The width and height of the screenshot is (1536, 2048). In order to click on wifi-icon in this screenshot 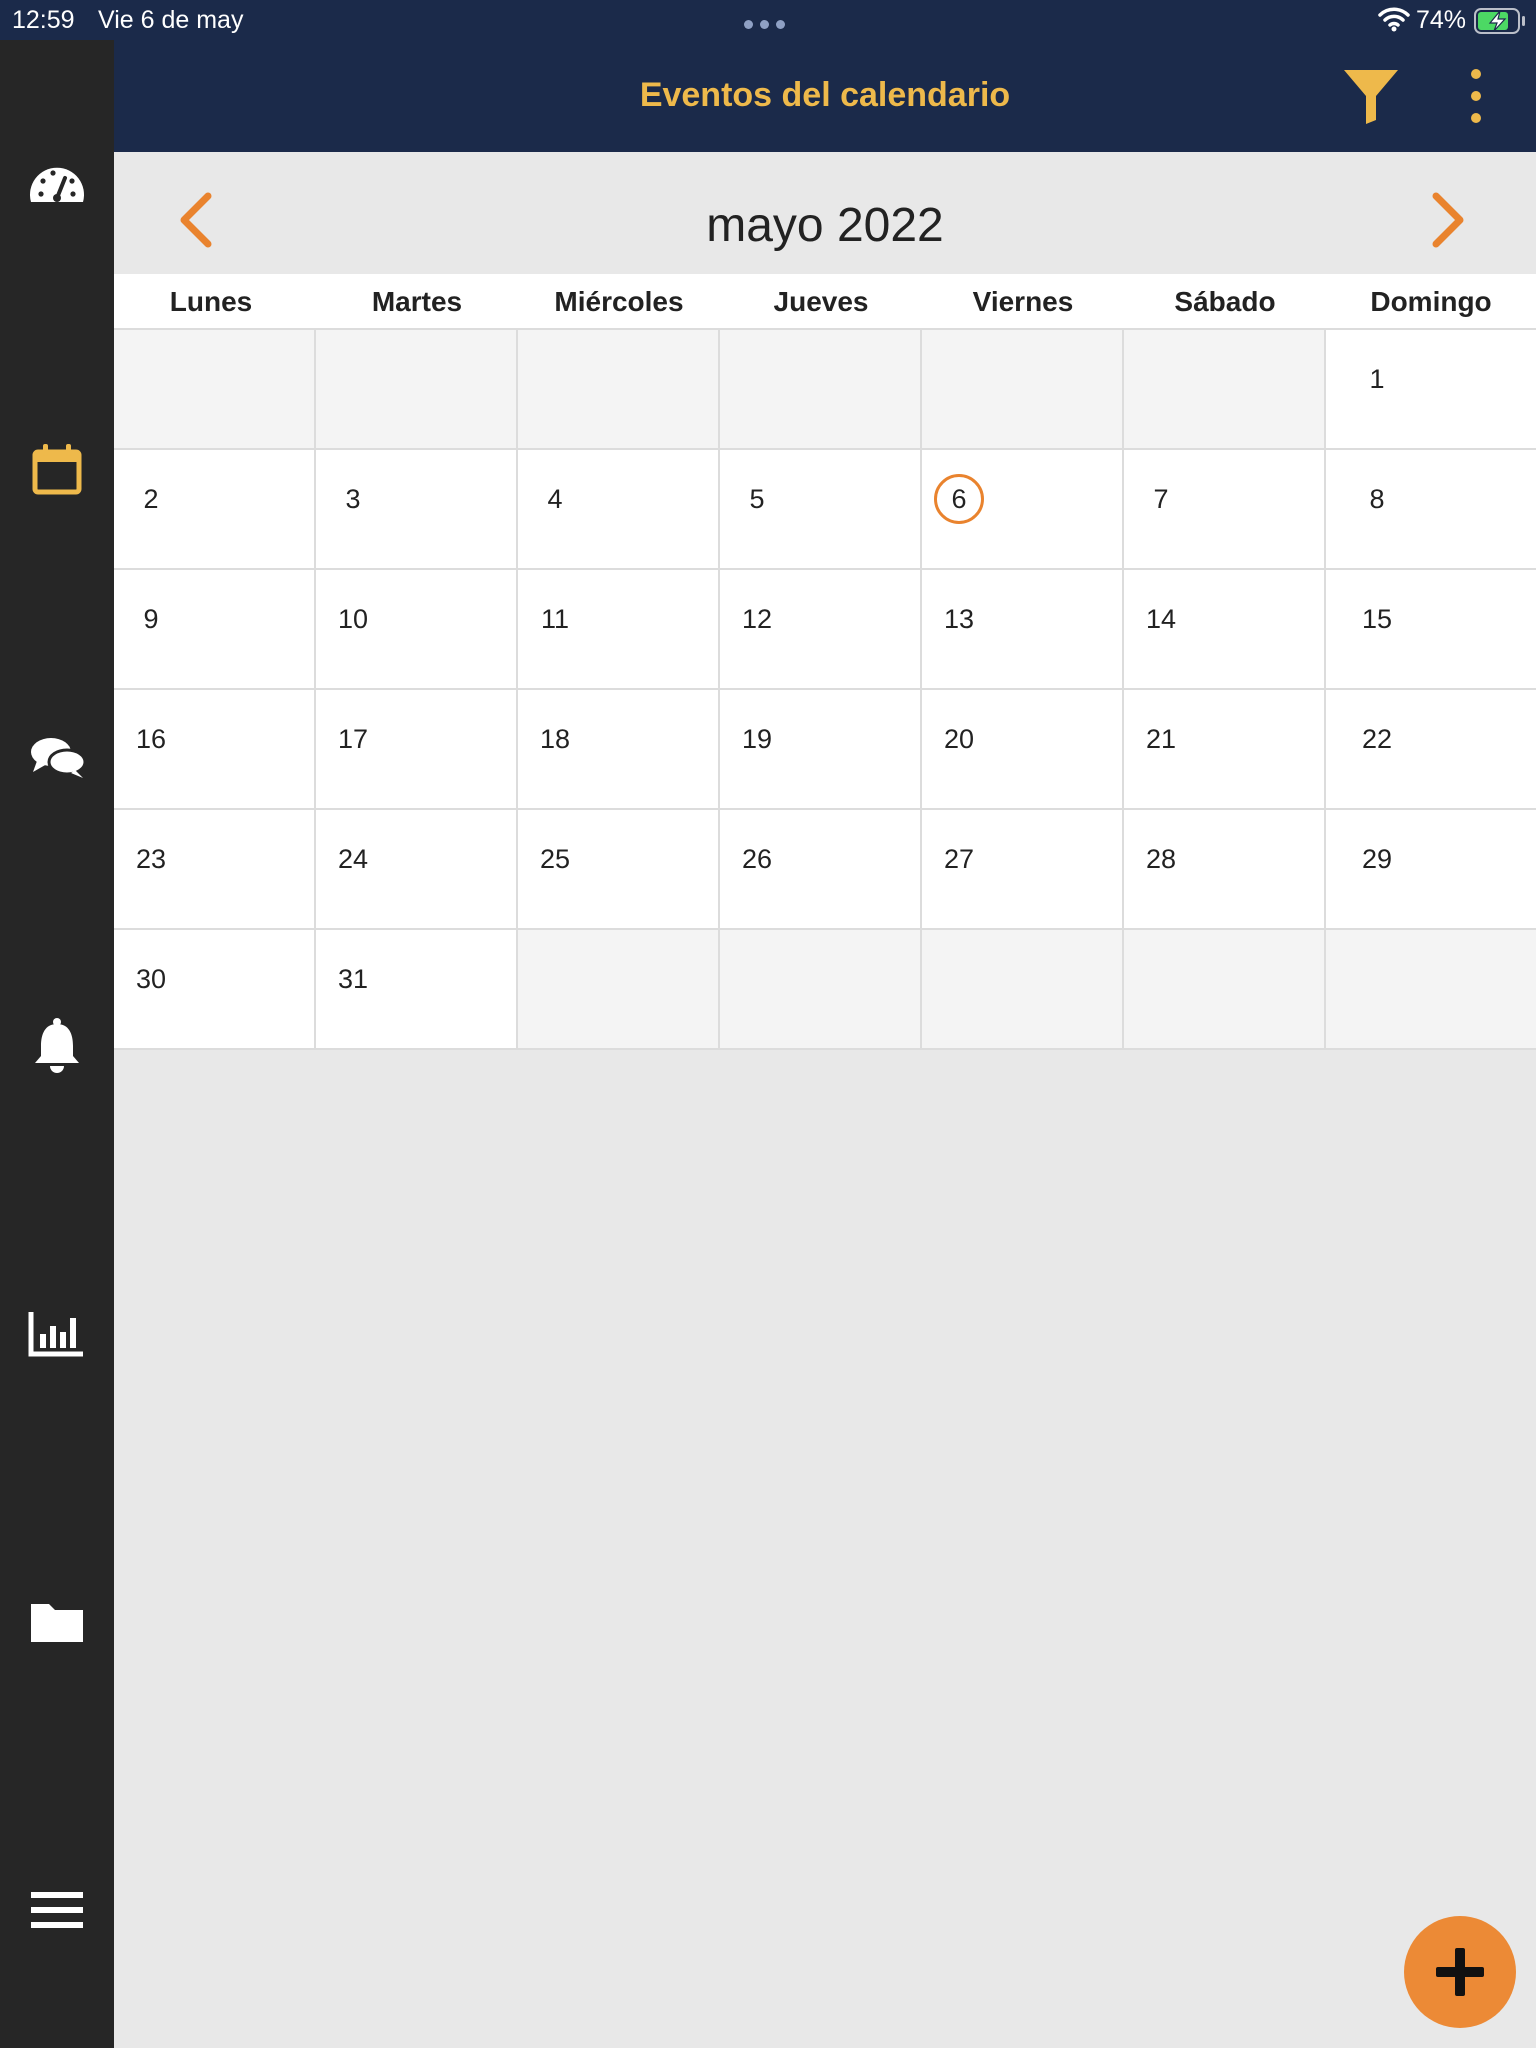, I will do `click(1394, 19)`.